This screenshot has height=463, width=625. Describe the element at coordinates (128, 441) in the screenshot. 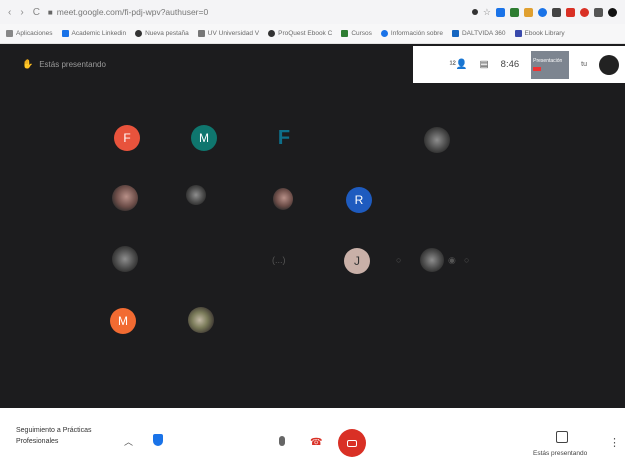

I see `chevron-up-icon: ︿` at that location.